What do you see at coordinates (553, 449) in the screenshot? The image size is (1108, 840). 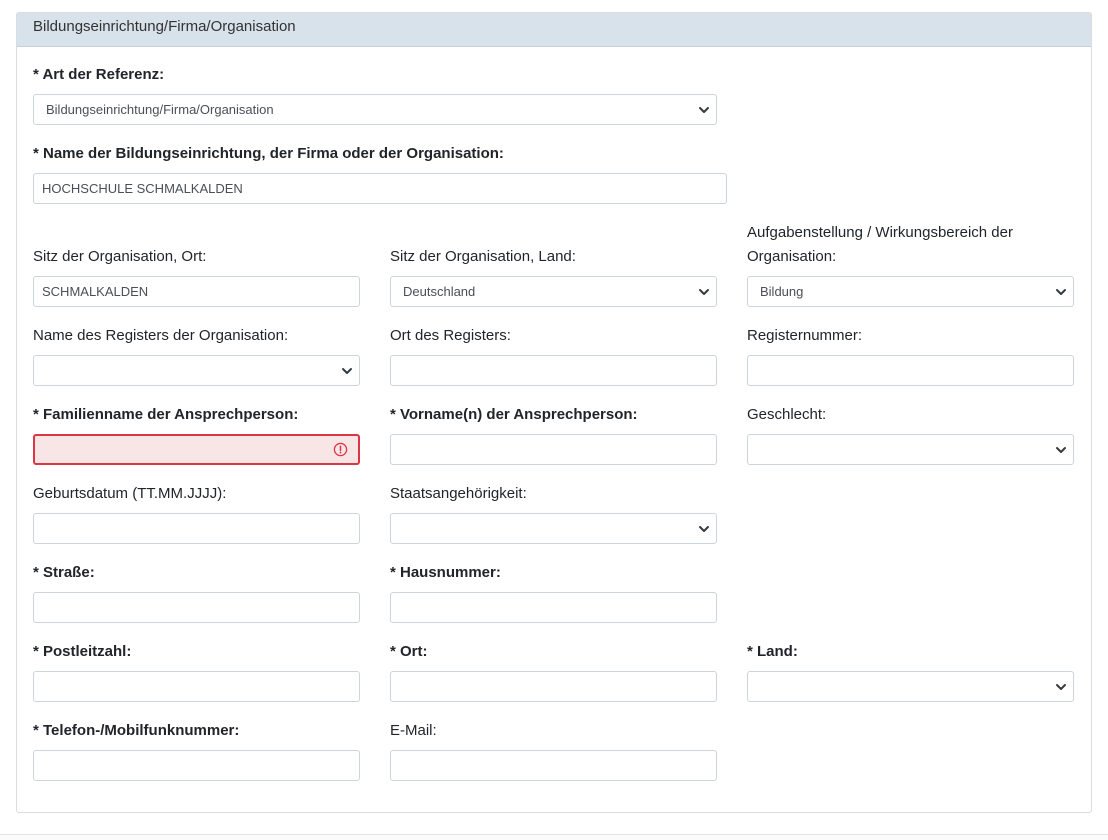 I see `vorname-input` at bounding box center [553, 449].